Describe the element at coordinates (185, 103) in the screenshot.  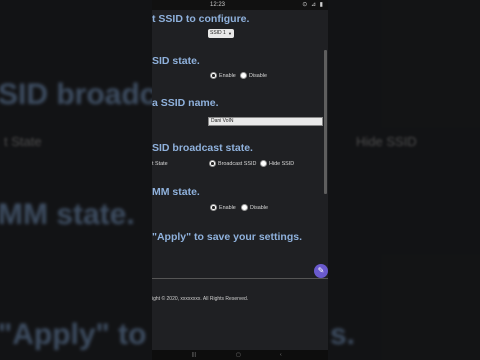
I see `ssid-name-heading: a SSID name.` at that location.